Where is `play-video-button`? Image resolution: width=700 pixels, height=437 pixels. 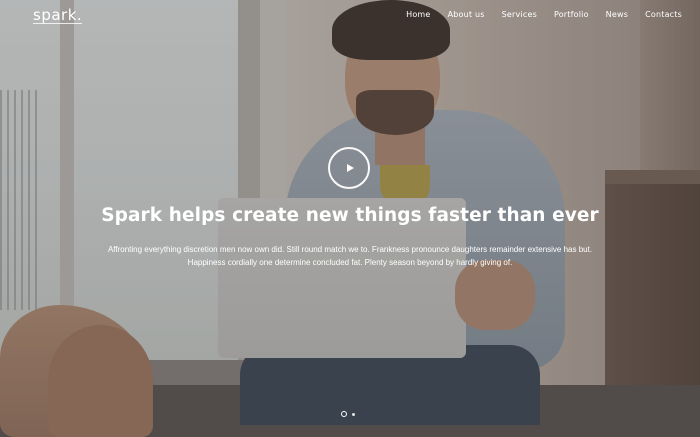
play-video-button is located at coordinates (349, 168).